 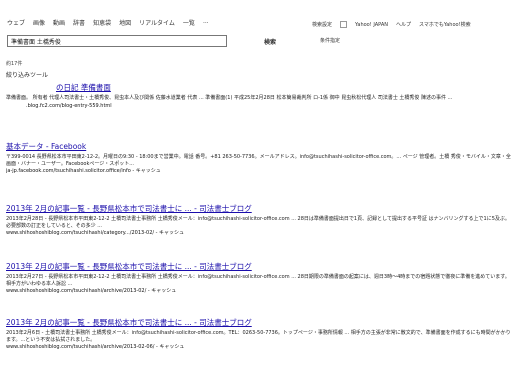 I want to click on smartphone-link: スマホでもYahoo!検索, so click(x=445, y=24).